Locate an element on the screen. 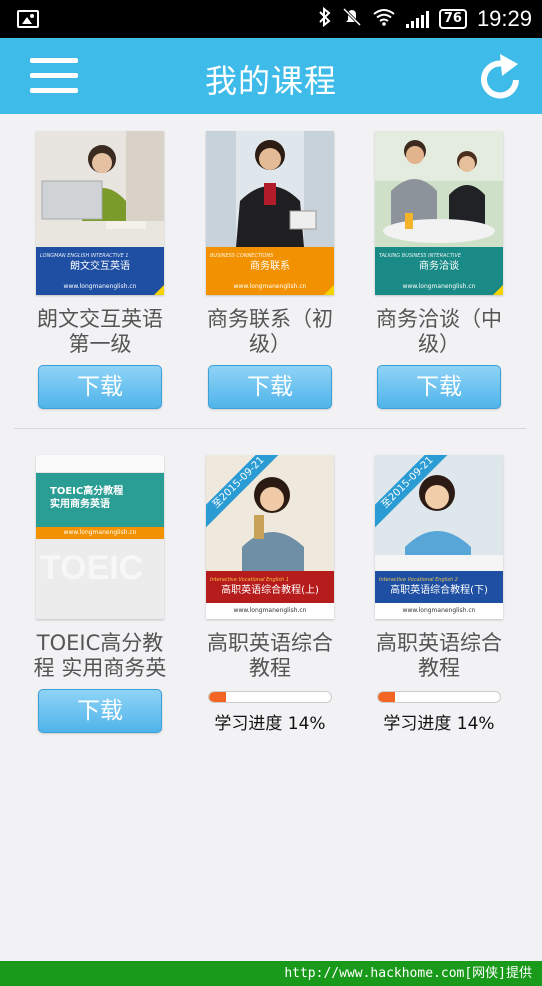  course-title: 朗文交互英语第一级 is located at coordinates (100, 331).